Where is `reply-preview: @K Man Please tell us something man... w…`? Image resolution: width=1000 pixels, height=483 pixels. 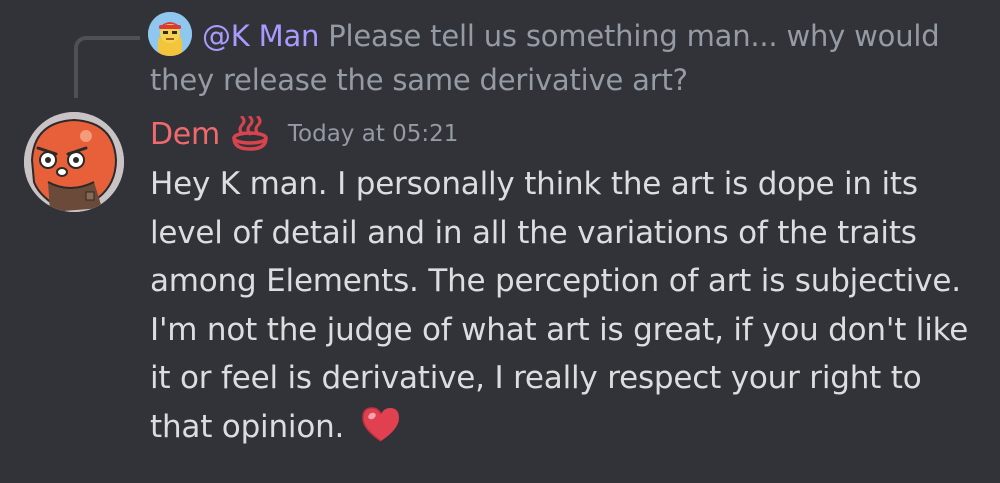 reply-preview: @K Man Please tell us something man... w… is located at coordinates (545, 58).